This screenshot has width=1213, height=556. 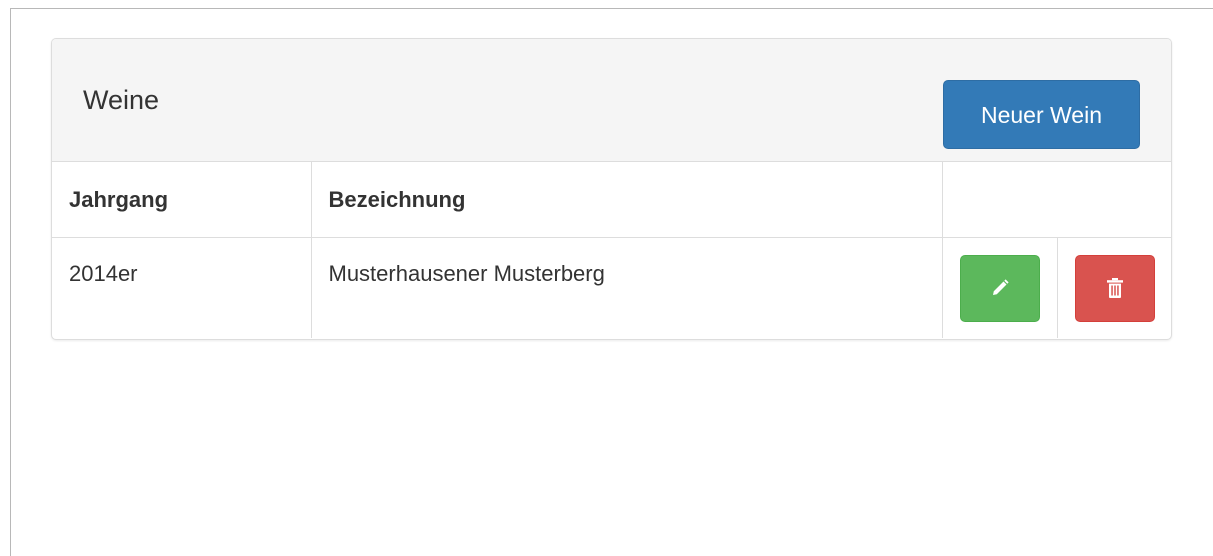 I want to click on pencil-icon, so click(x=1000, y=287).